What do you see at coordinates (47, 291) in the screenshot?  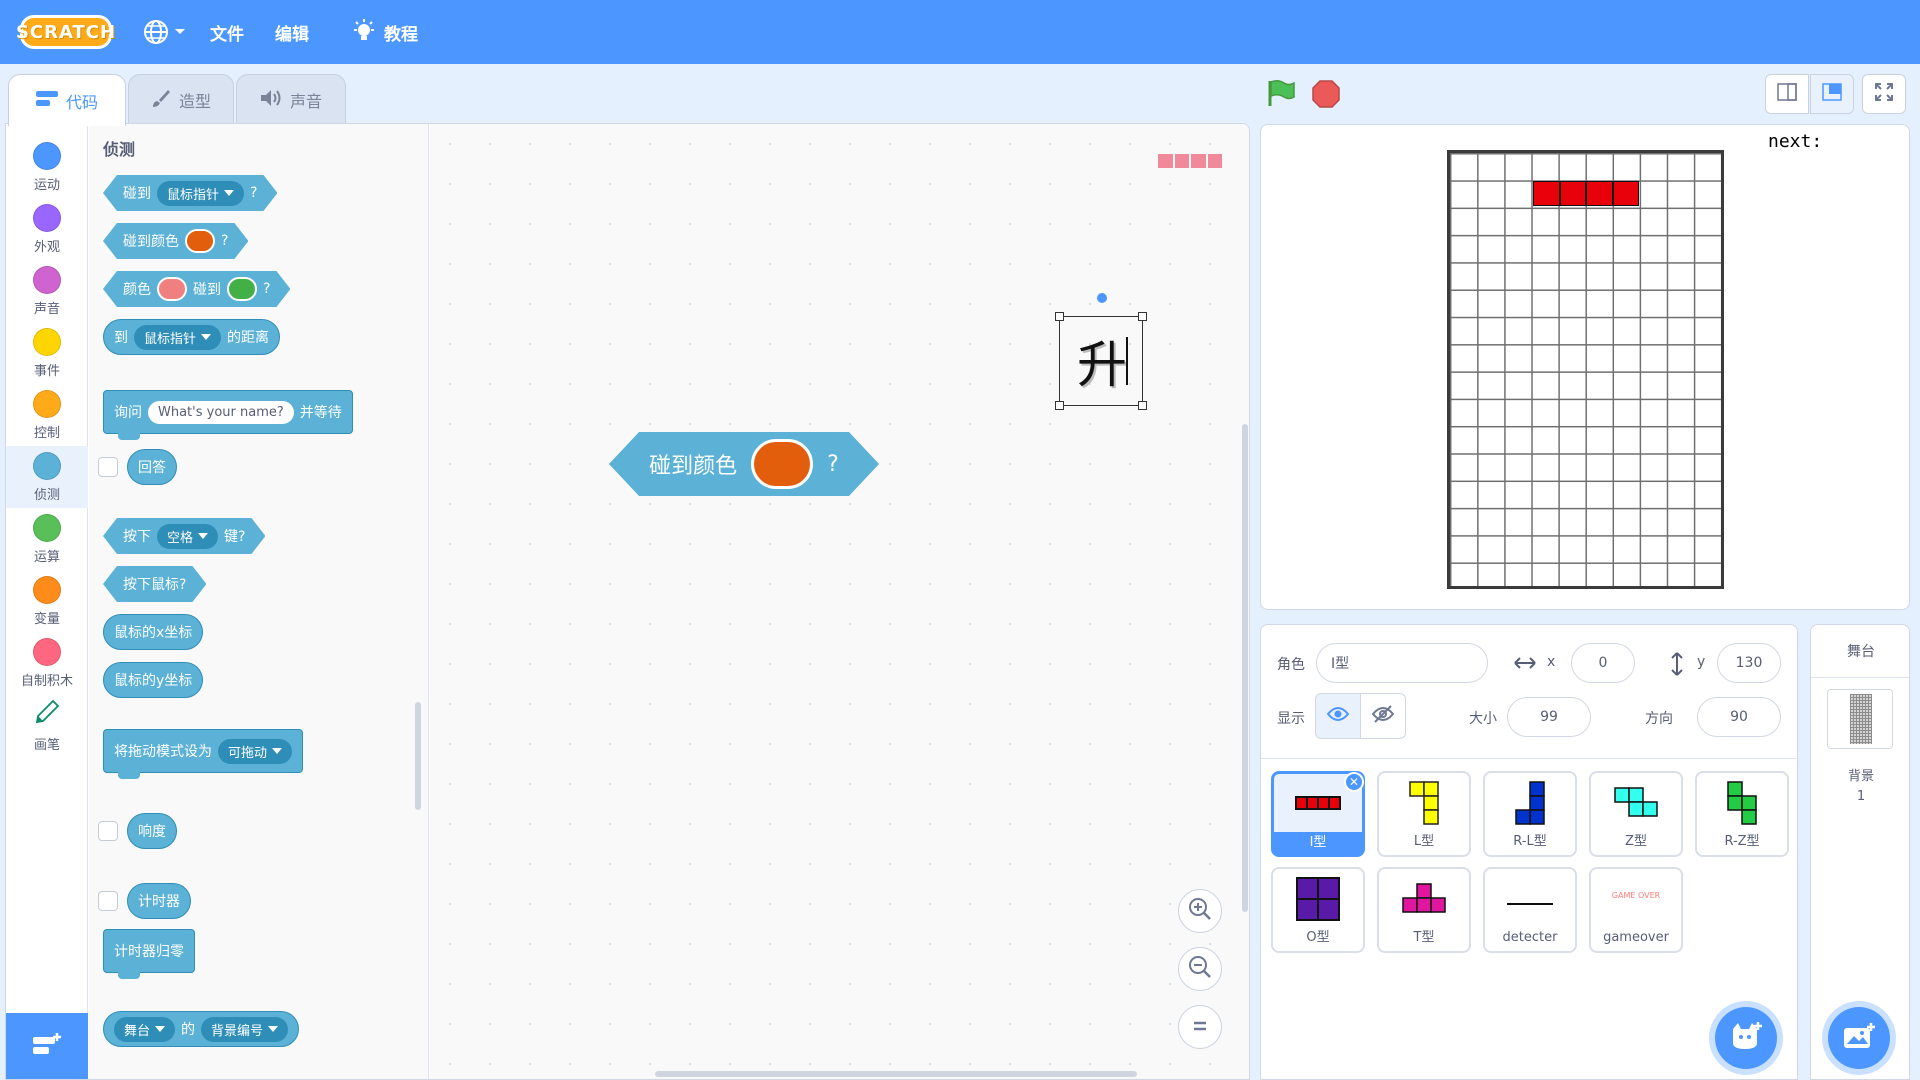 I see `category-sound: 声音` at bounding box center [47, 291].